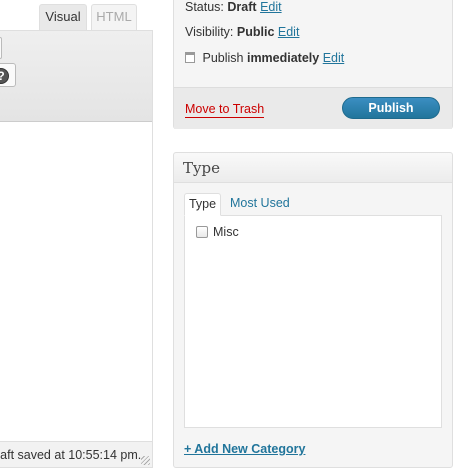 The image size is (460, 475). Describe the element at coordinates (202, 204) in the screenshot. I see `tab-type: Type` at that location.